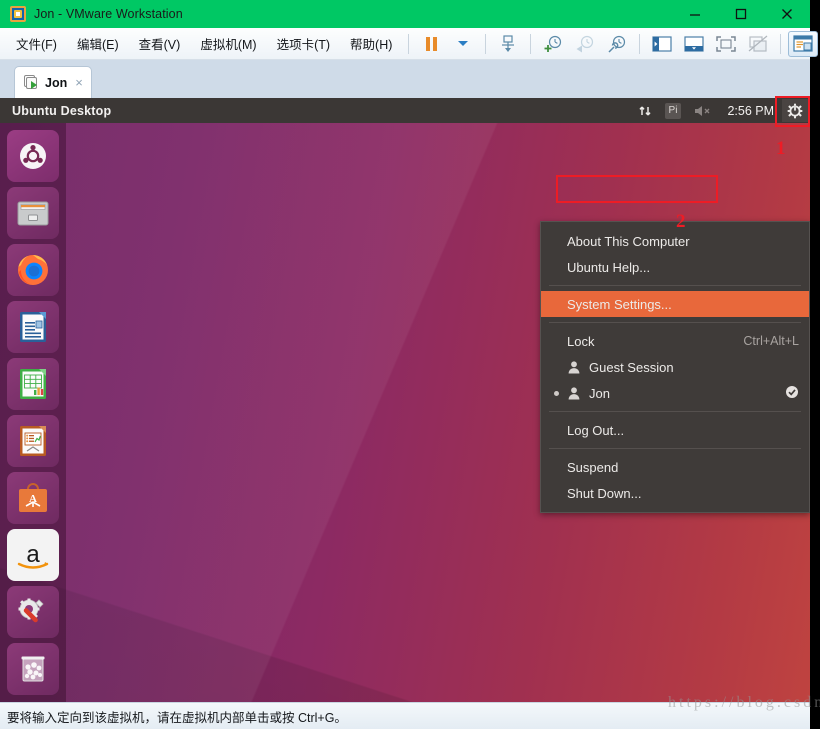 The width and height of the screenshot is (820, 729). I want to click on enter-fullscreen-icon, so click(726, 44).